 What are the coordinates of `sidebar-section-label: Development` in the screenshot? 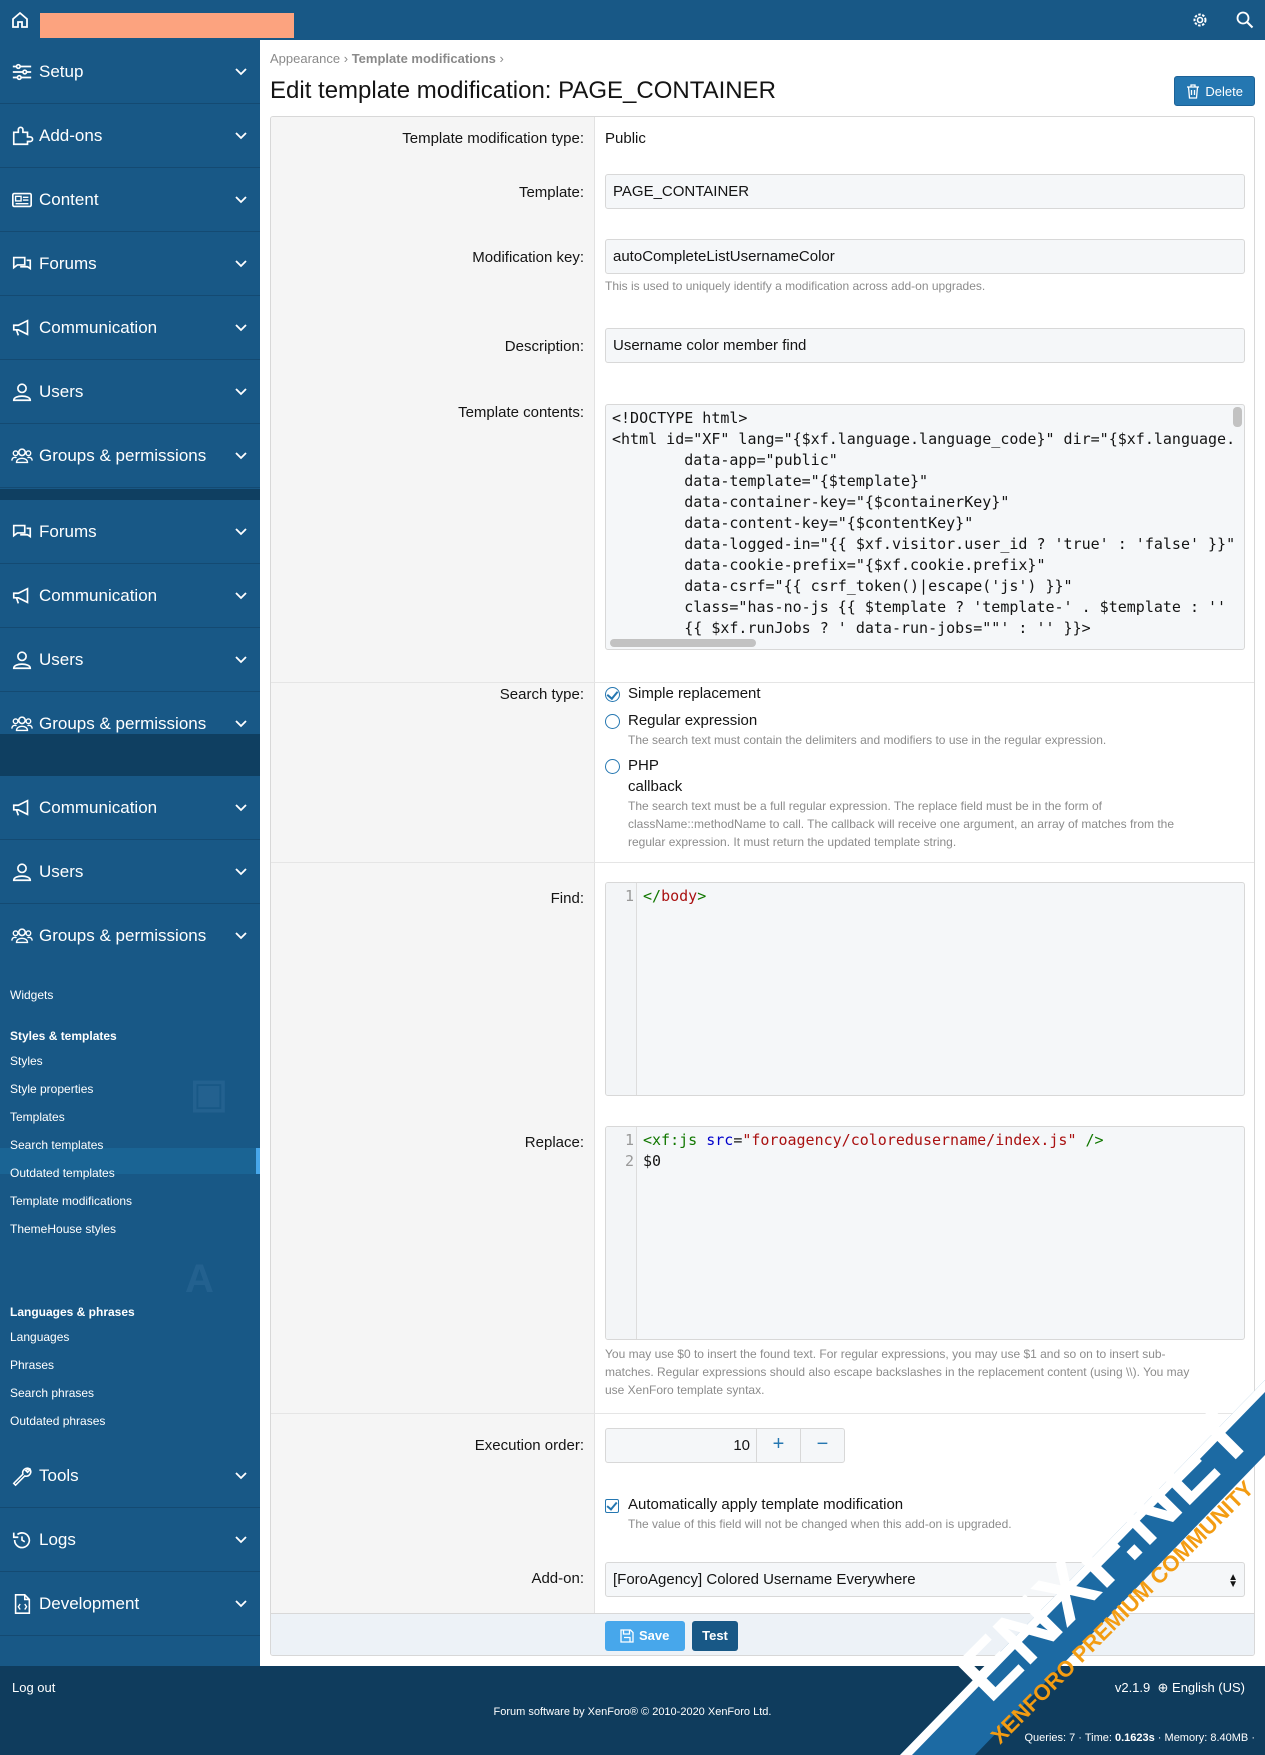 It's located at (89, 1603).